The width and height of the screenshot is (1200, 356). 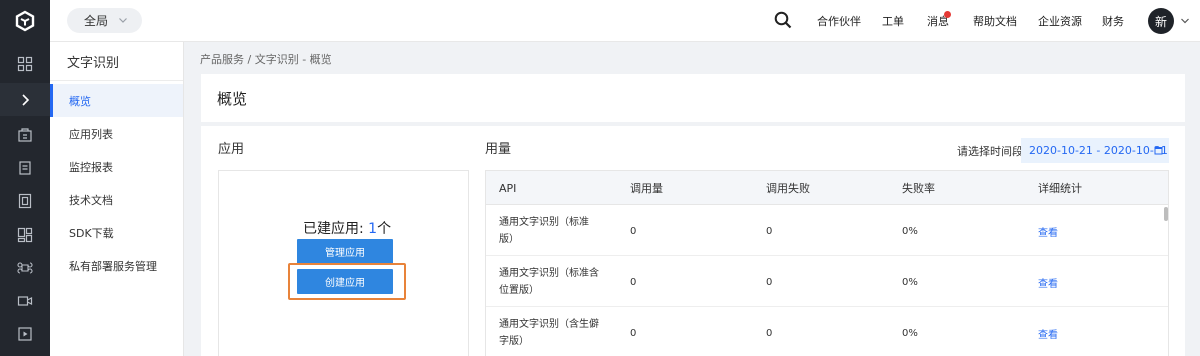 I want to click on nav-tickets: 工单, so click(x=893, y=21).